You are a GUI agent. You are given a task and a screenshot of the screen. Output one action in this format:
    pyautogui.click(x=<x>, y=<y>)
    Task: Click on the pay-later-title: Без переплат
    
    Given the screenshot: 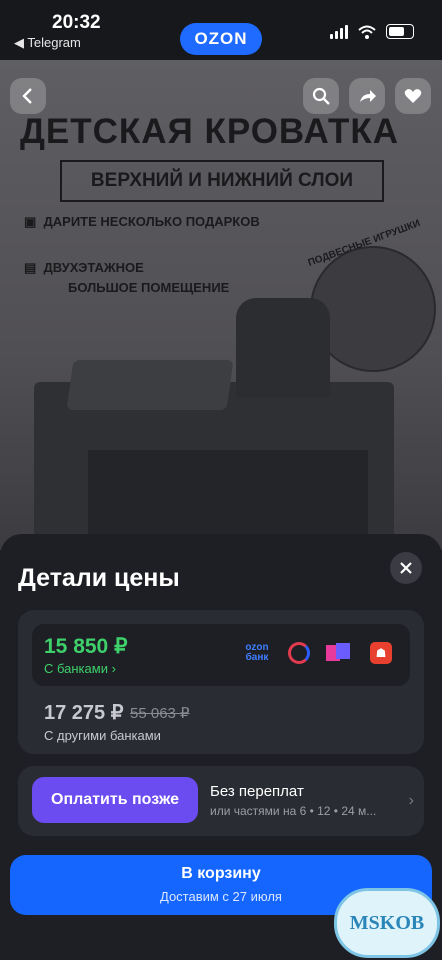 What is the action you would take?
    pyautogui.click(x=257, y=791)
    